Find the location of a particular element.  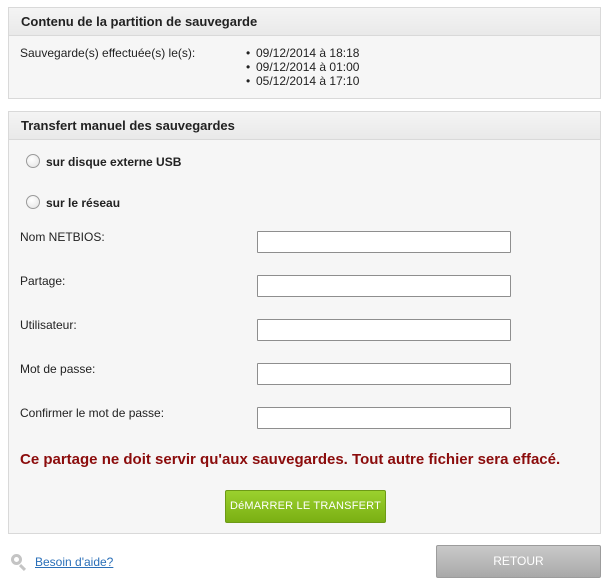

help-area: Besoin d'aide? is located at coordinates (61, 562).